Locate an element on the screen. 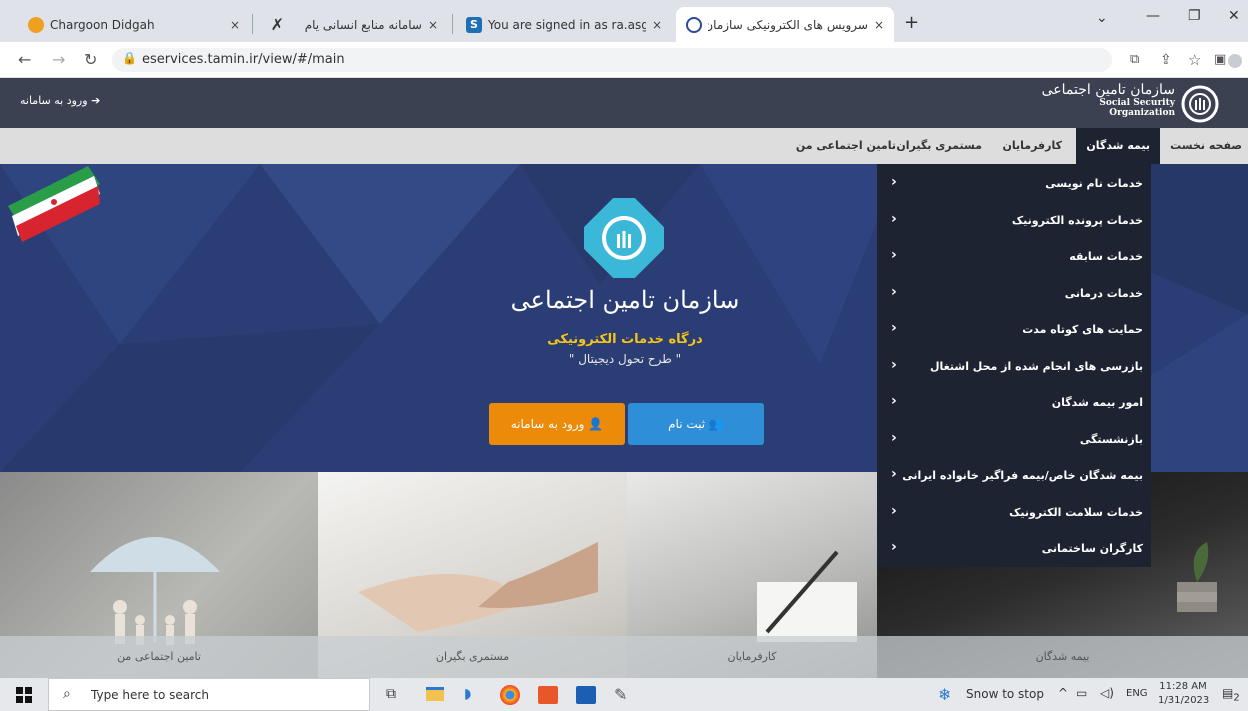 Image resolution: width=1248 pixels, height=711 pixels. tab-title: You are signed in as ra.asghari is located at coordinates (567, 24).